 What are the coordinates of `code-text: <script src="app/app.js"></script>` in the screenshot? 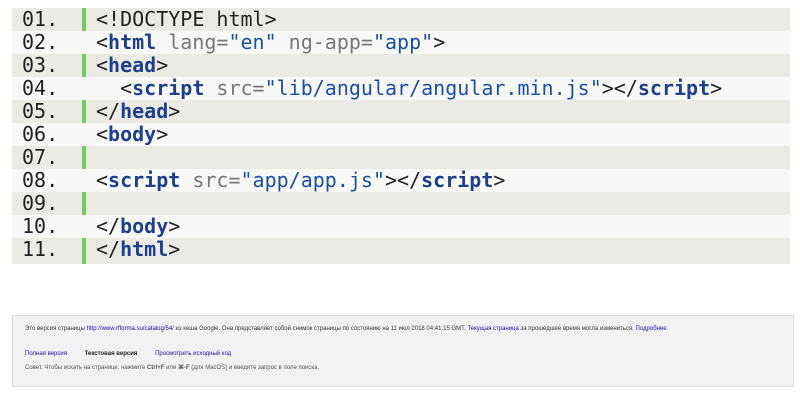 It's located at (300, 180).